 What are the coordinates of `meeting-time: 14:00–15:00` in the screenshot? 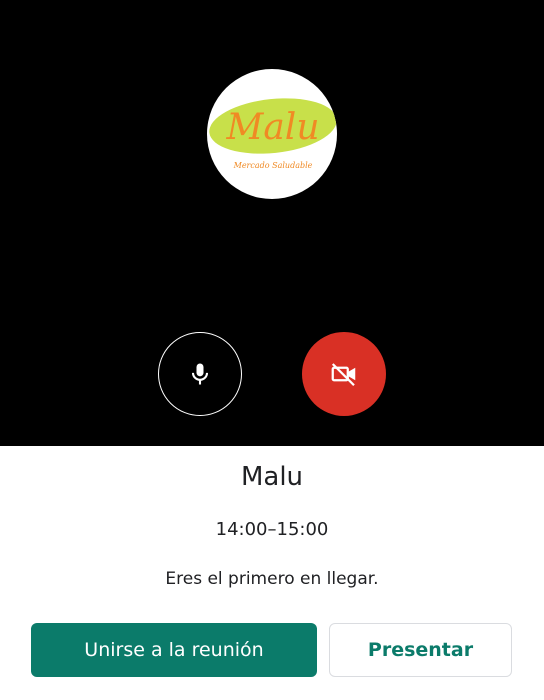 It's located at (272, 529).